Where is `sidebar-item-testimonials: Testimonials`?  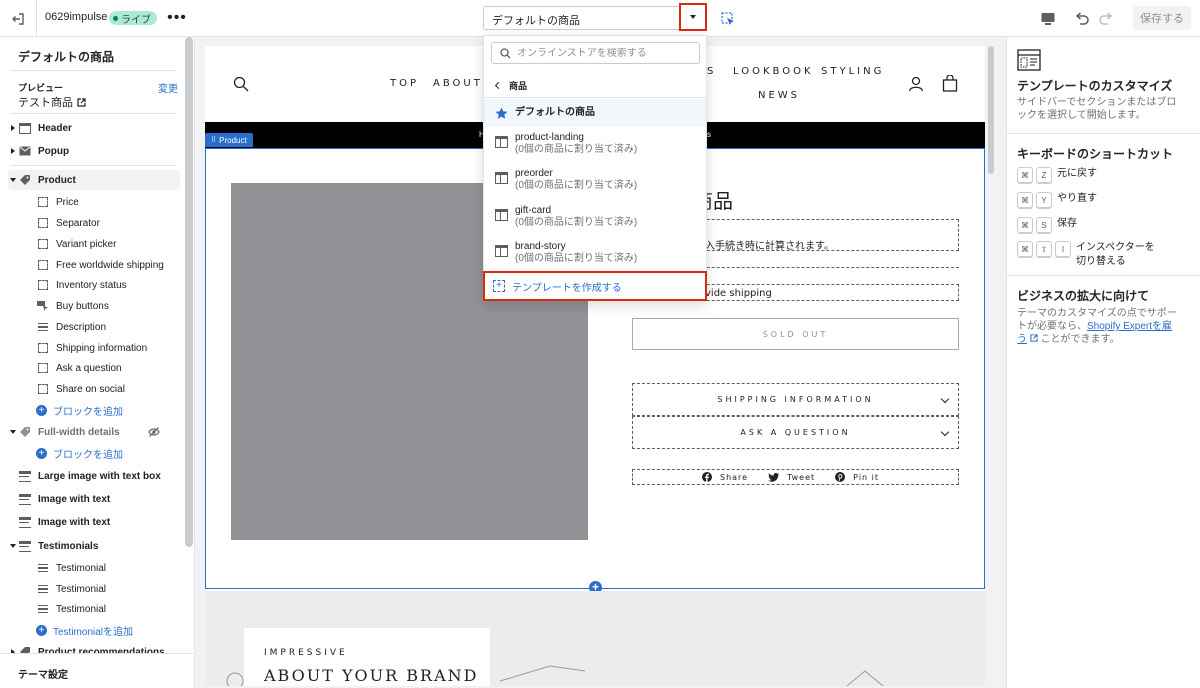 sidebar-item-testimonials: Testimonials is located at coordinates (94, 546).